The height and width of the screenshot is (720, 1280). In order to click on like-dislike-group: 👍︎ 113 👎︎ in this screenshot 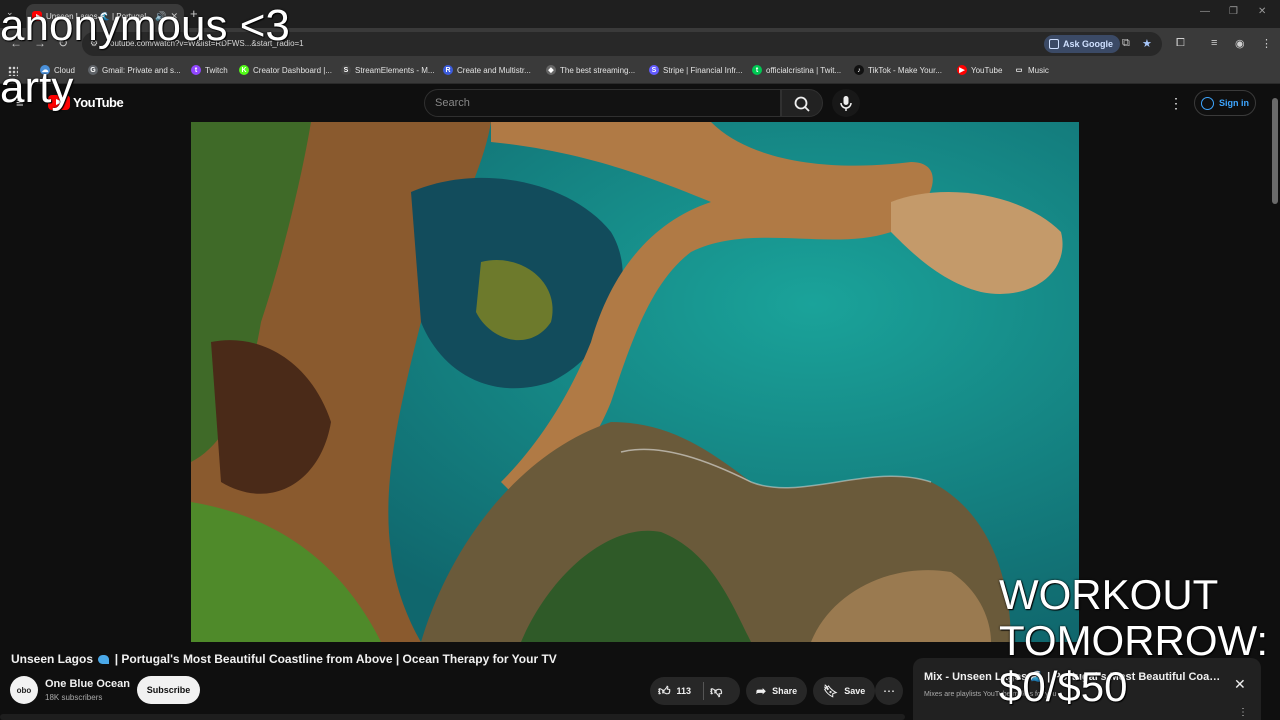, I will do `click(695, 691)`.